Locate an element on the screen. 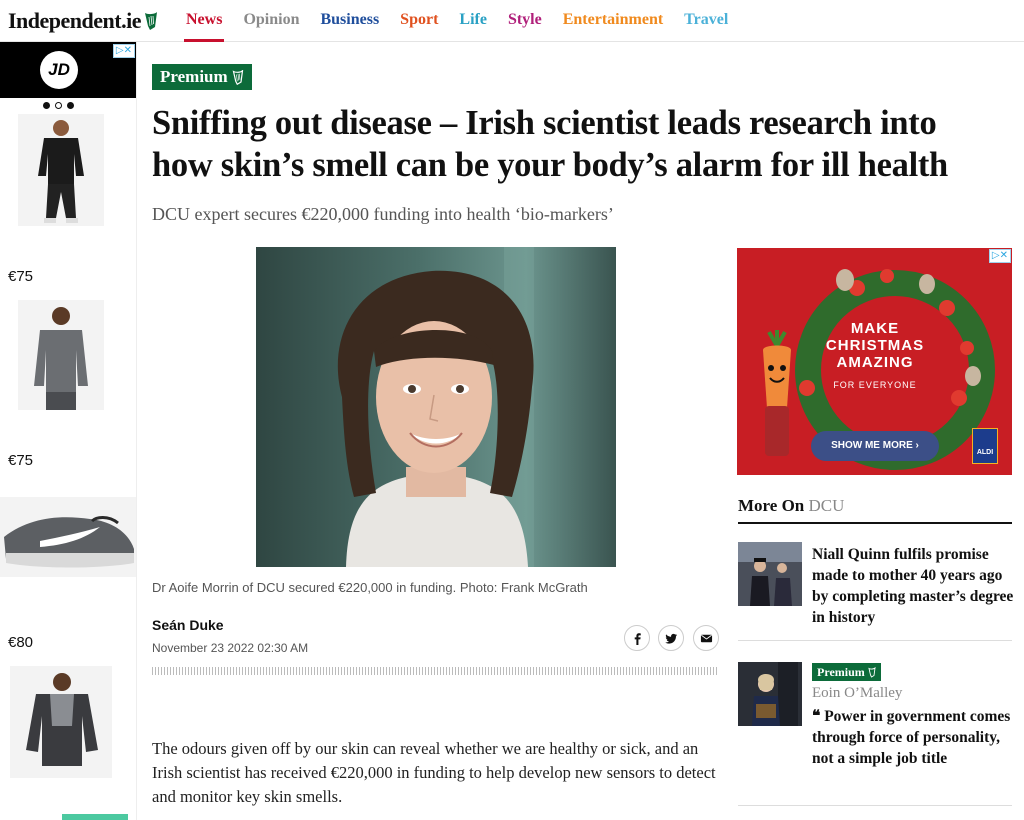 This screenshot has height=820, width=1024. nav-opinion: Opinion is located at coordinates (271, 26).